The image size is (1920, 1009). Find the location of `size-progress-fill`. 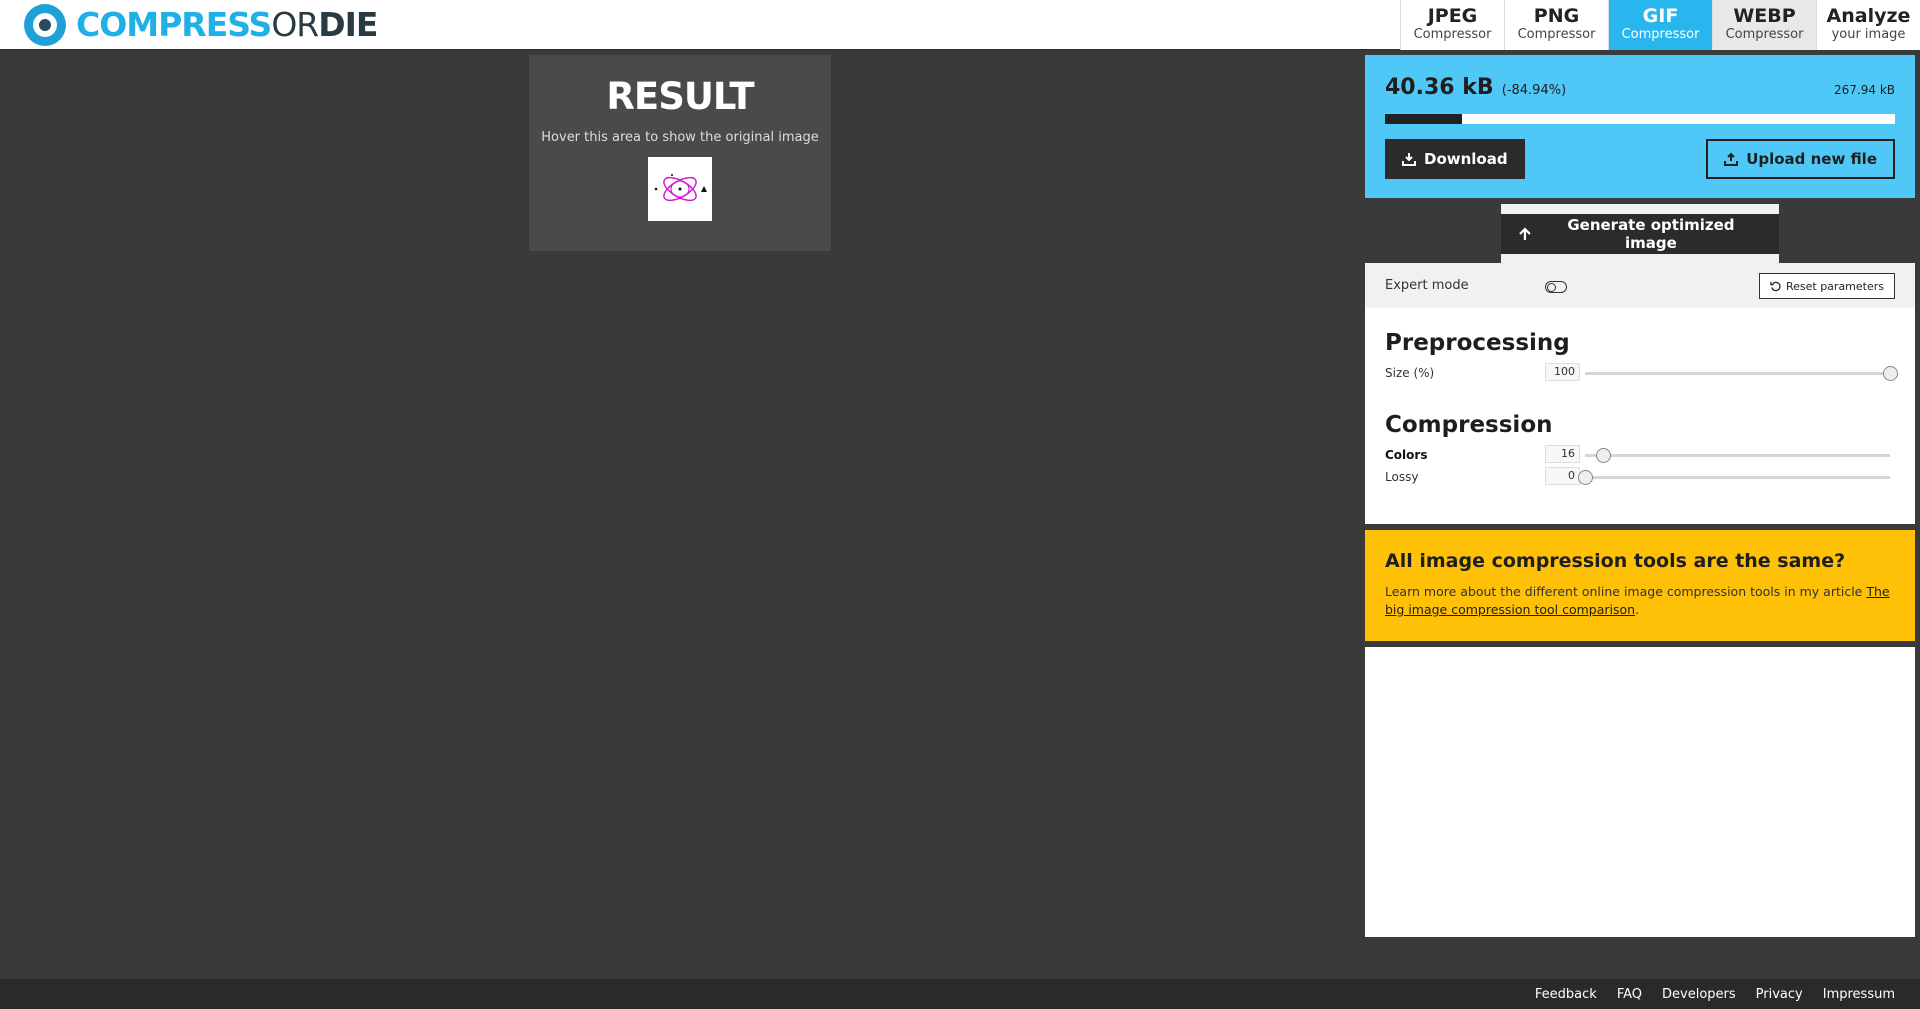

size-progress-fill is located at coordinates (1423, 119).